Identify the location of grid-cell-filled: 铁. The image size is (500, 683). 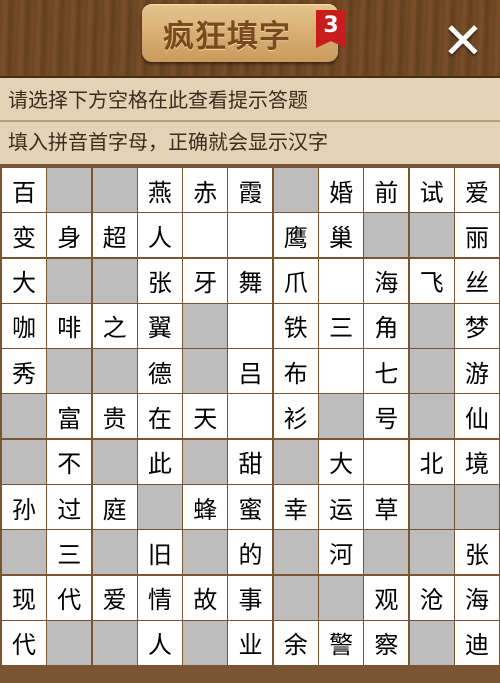
(295, 325).